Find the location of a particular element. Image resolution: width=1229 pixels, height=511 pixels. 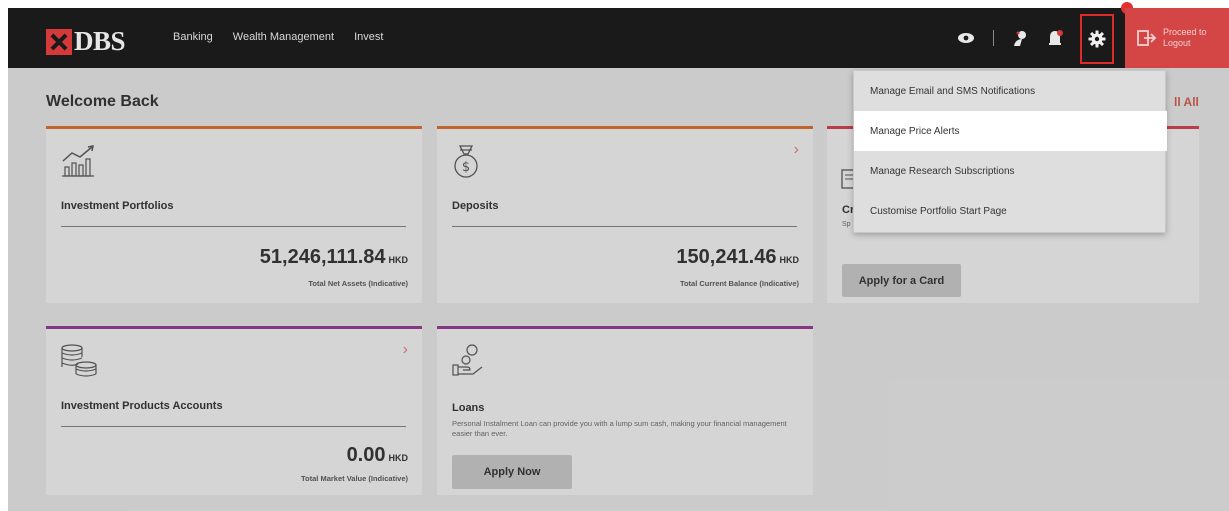

gear-icon is located at coordinates (1097, 39).